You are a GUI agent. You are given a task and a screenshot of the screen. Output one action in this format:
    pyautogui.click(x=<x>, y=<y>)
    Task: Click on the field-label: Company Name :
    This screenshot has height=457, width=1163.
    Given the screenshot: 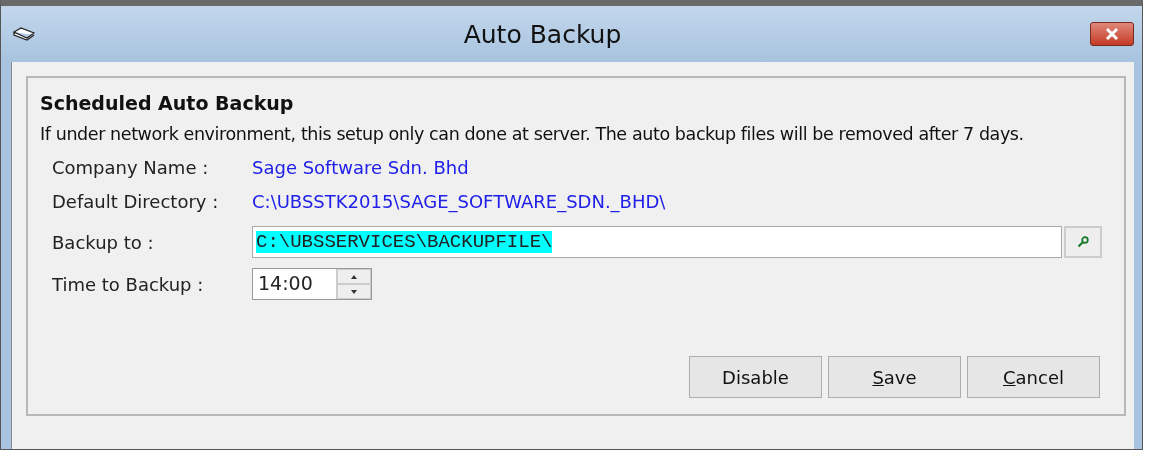 What is the action you would take?
    pyautogui.click(x=131, y=167)
    